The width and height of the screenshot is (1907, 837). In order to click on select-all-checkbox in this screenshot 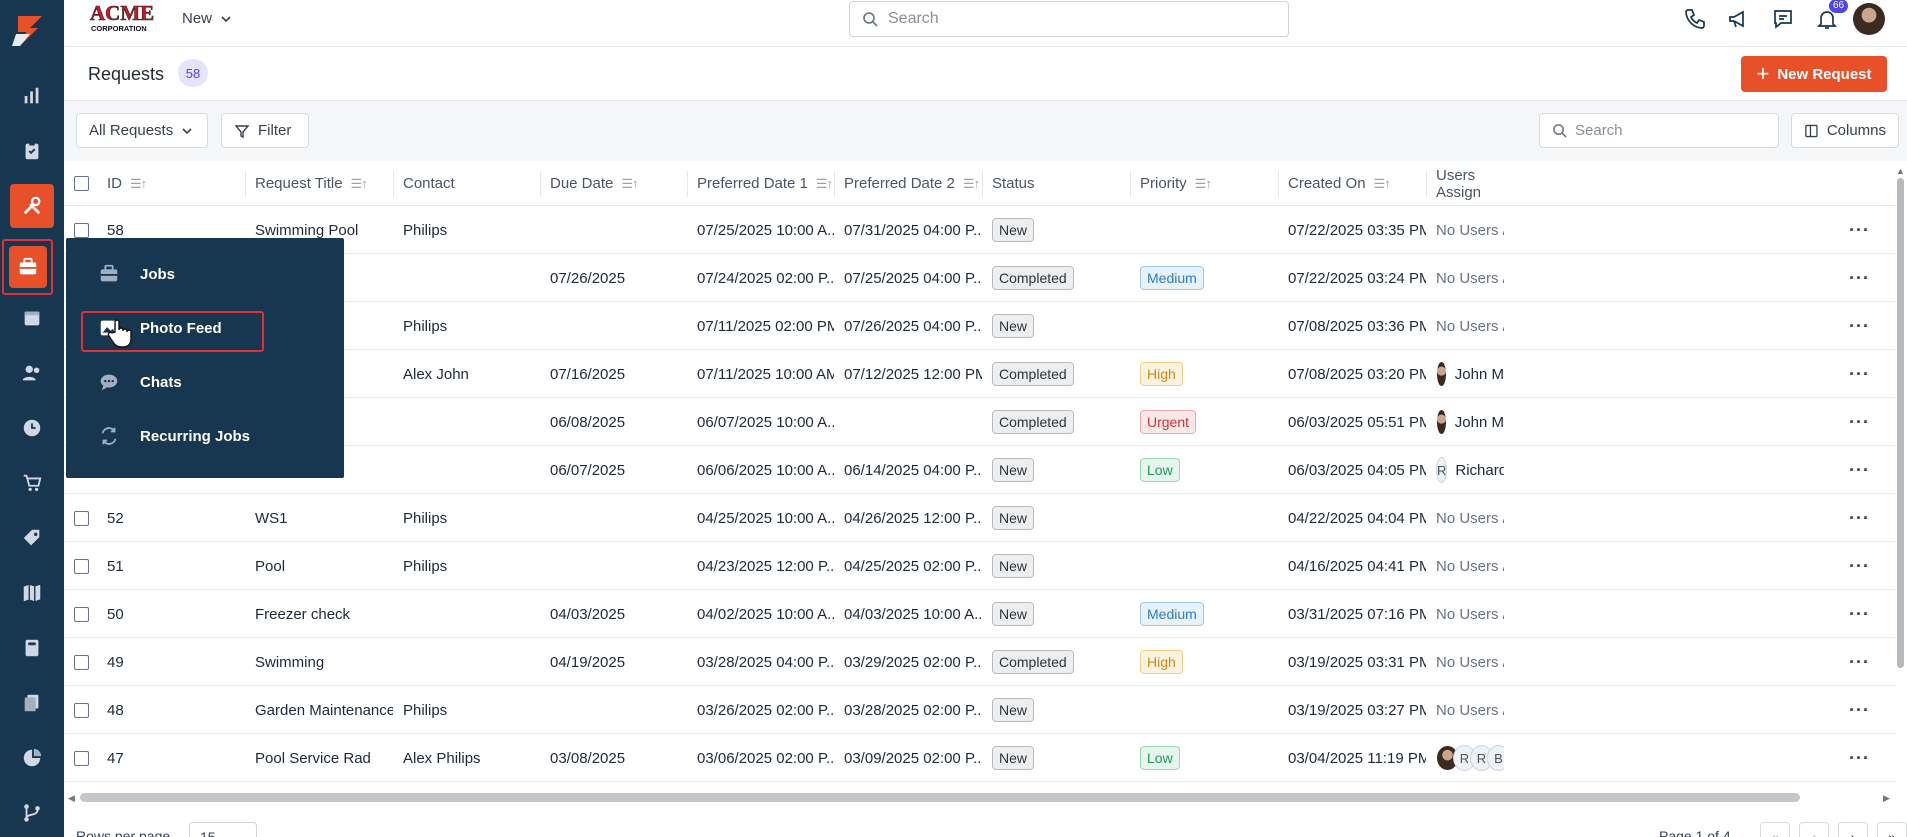, I will do `click(80, 183)`.